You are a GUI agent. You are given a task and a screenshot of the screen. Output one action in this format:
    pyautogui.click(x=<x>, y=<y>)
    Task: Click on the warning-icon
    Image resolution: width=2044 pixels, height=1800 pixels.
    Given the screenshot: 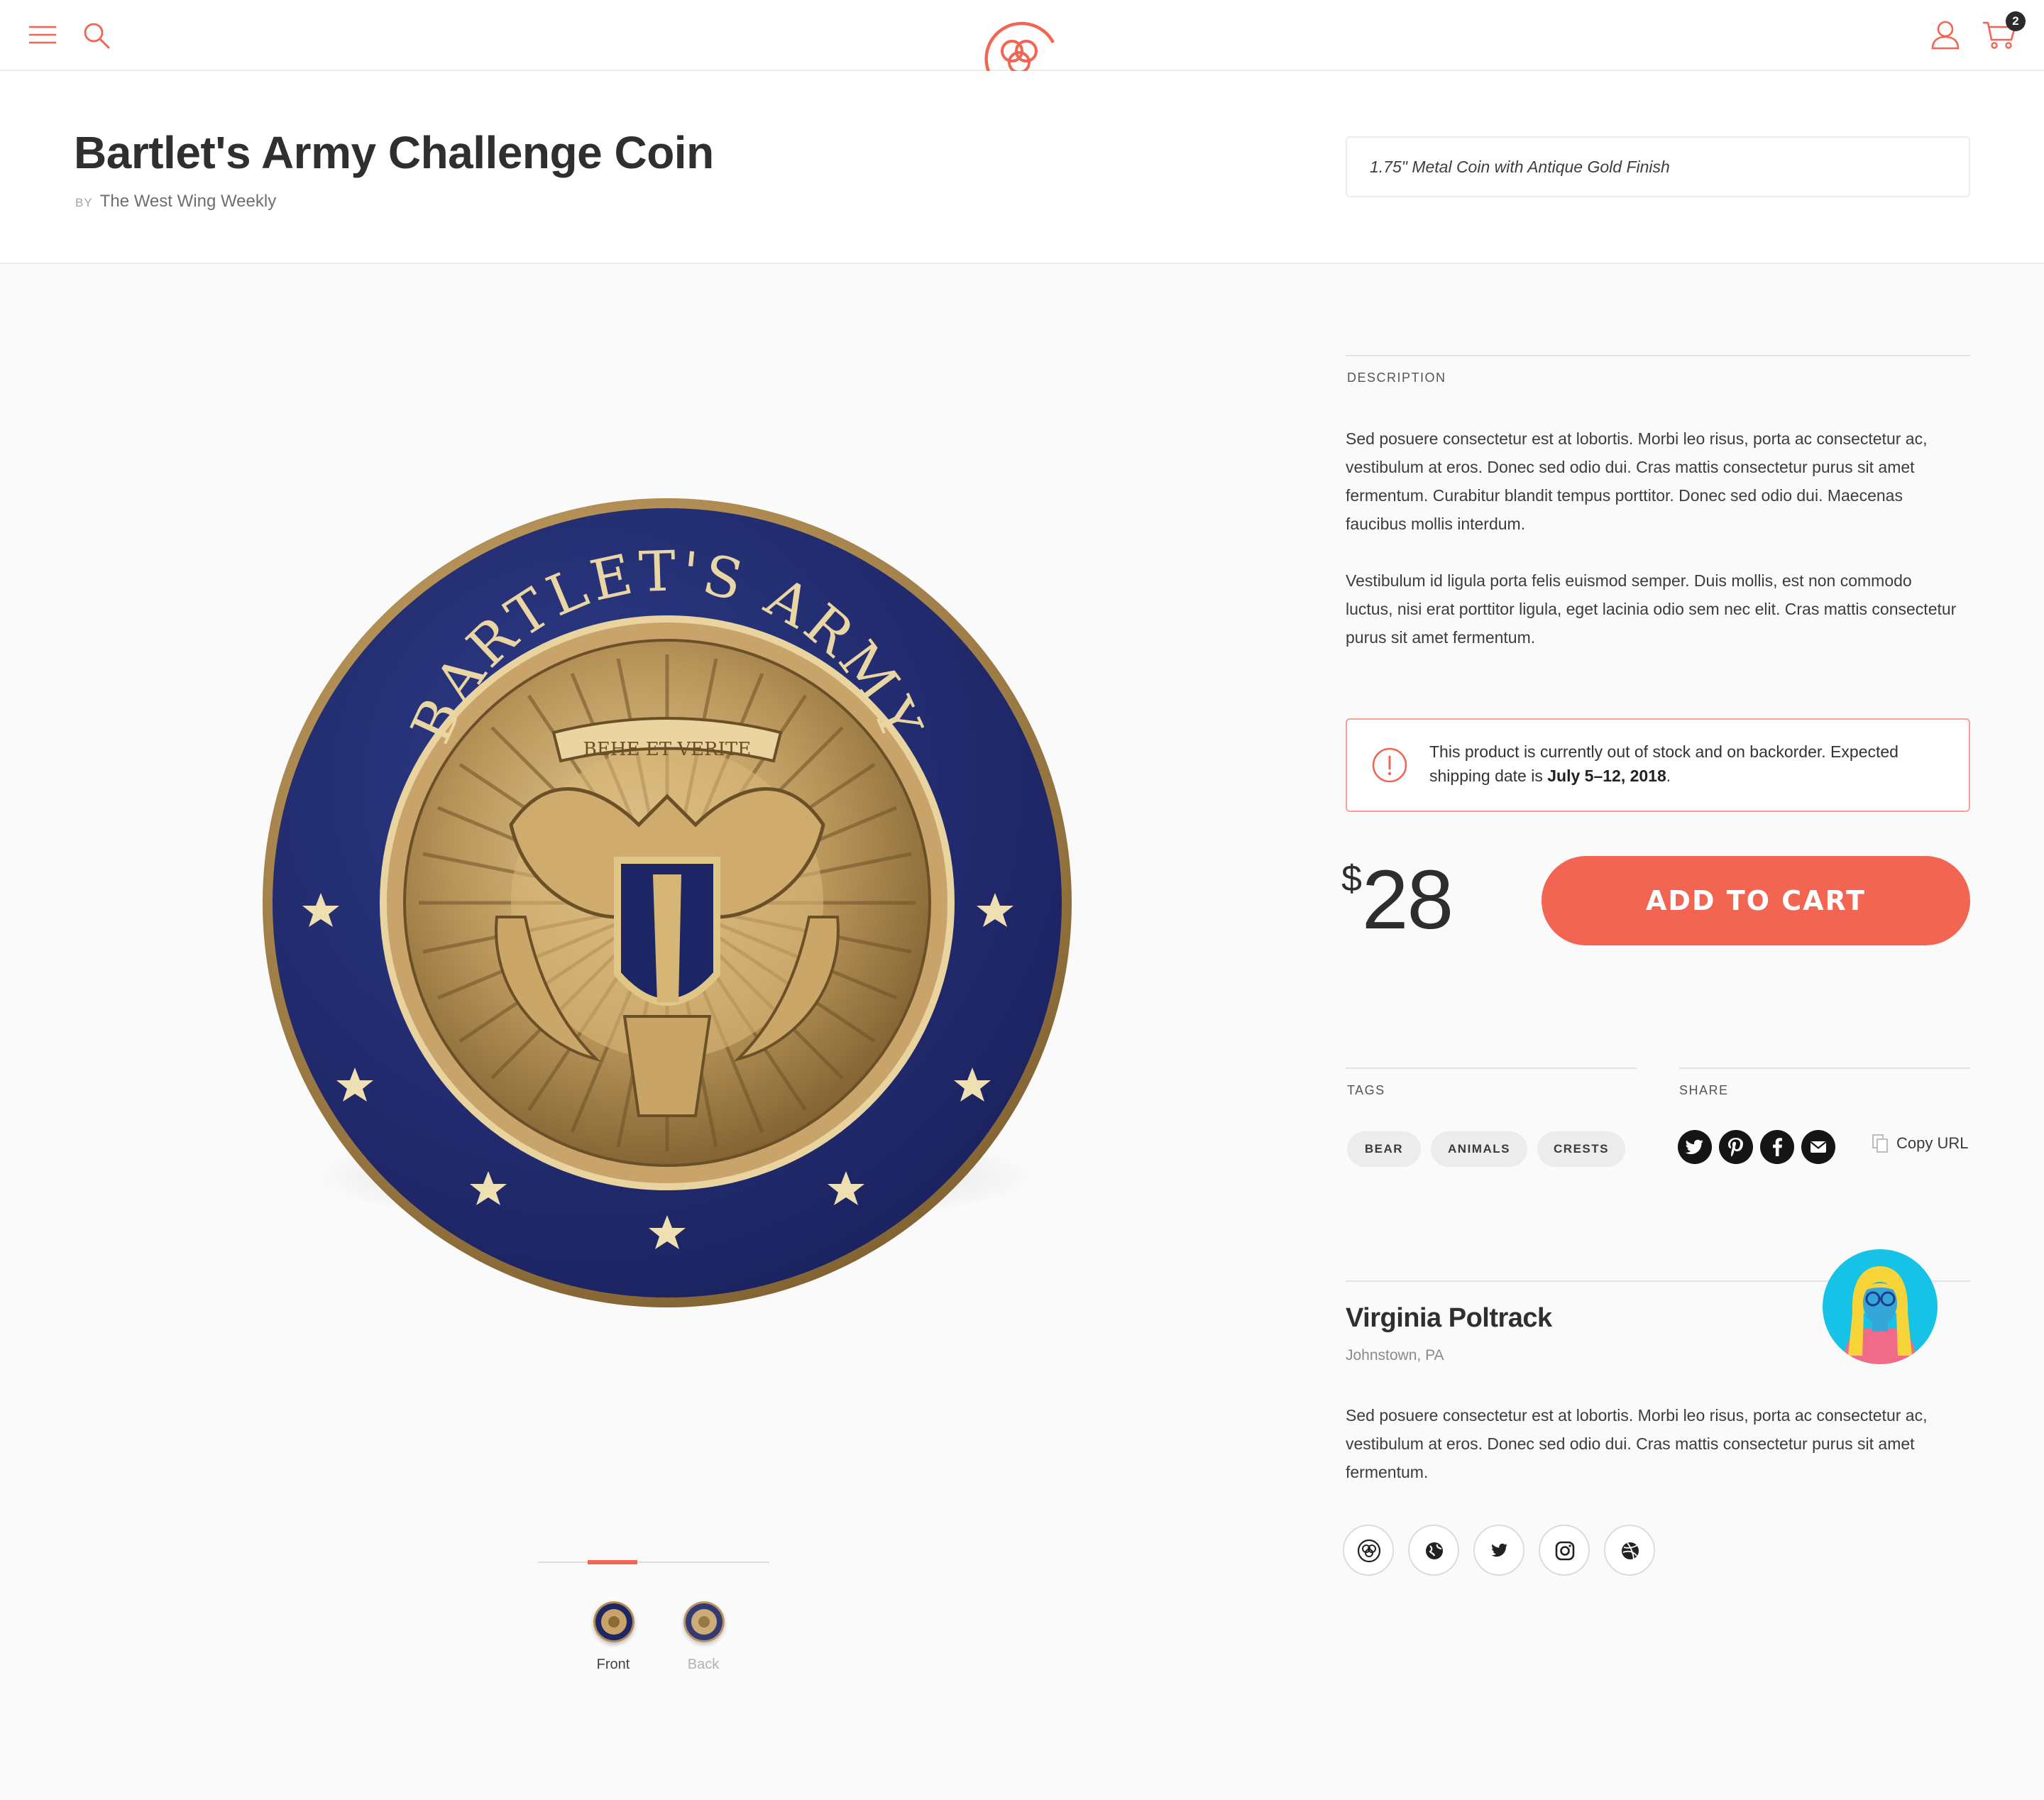 What is the action you would take?
    pyautogui.click(x=1389, y=765)
    